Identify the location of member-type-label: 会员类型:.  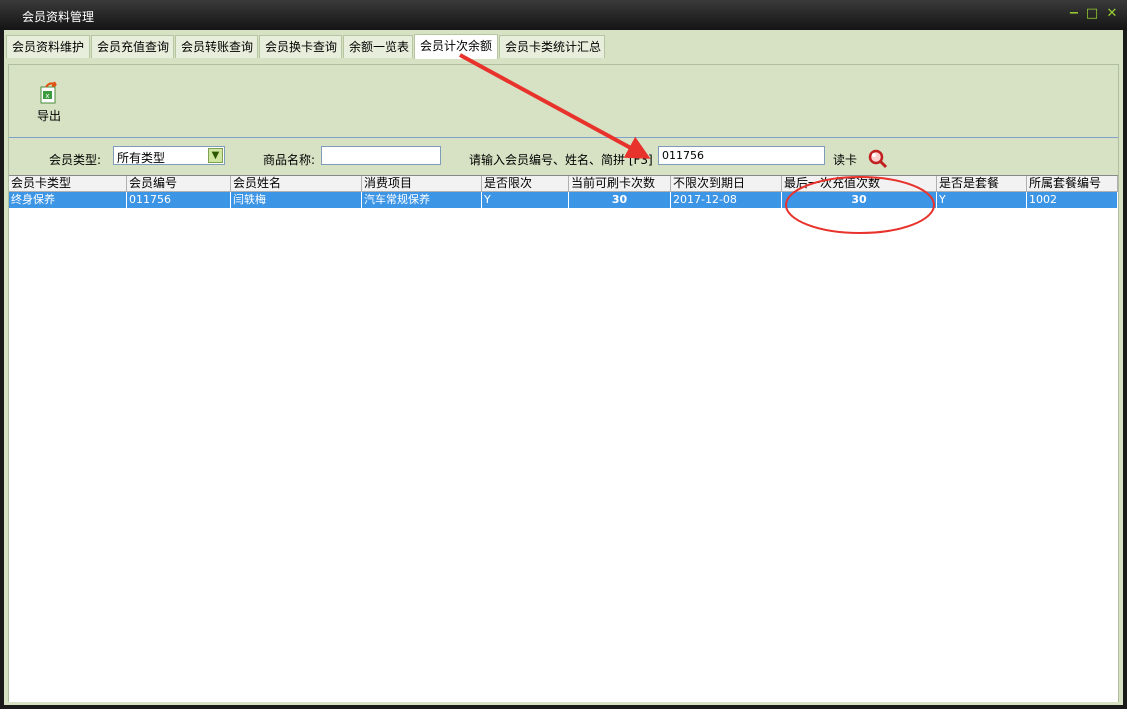
(75, 160).